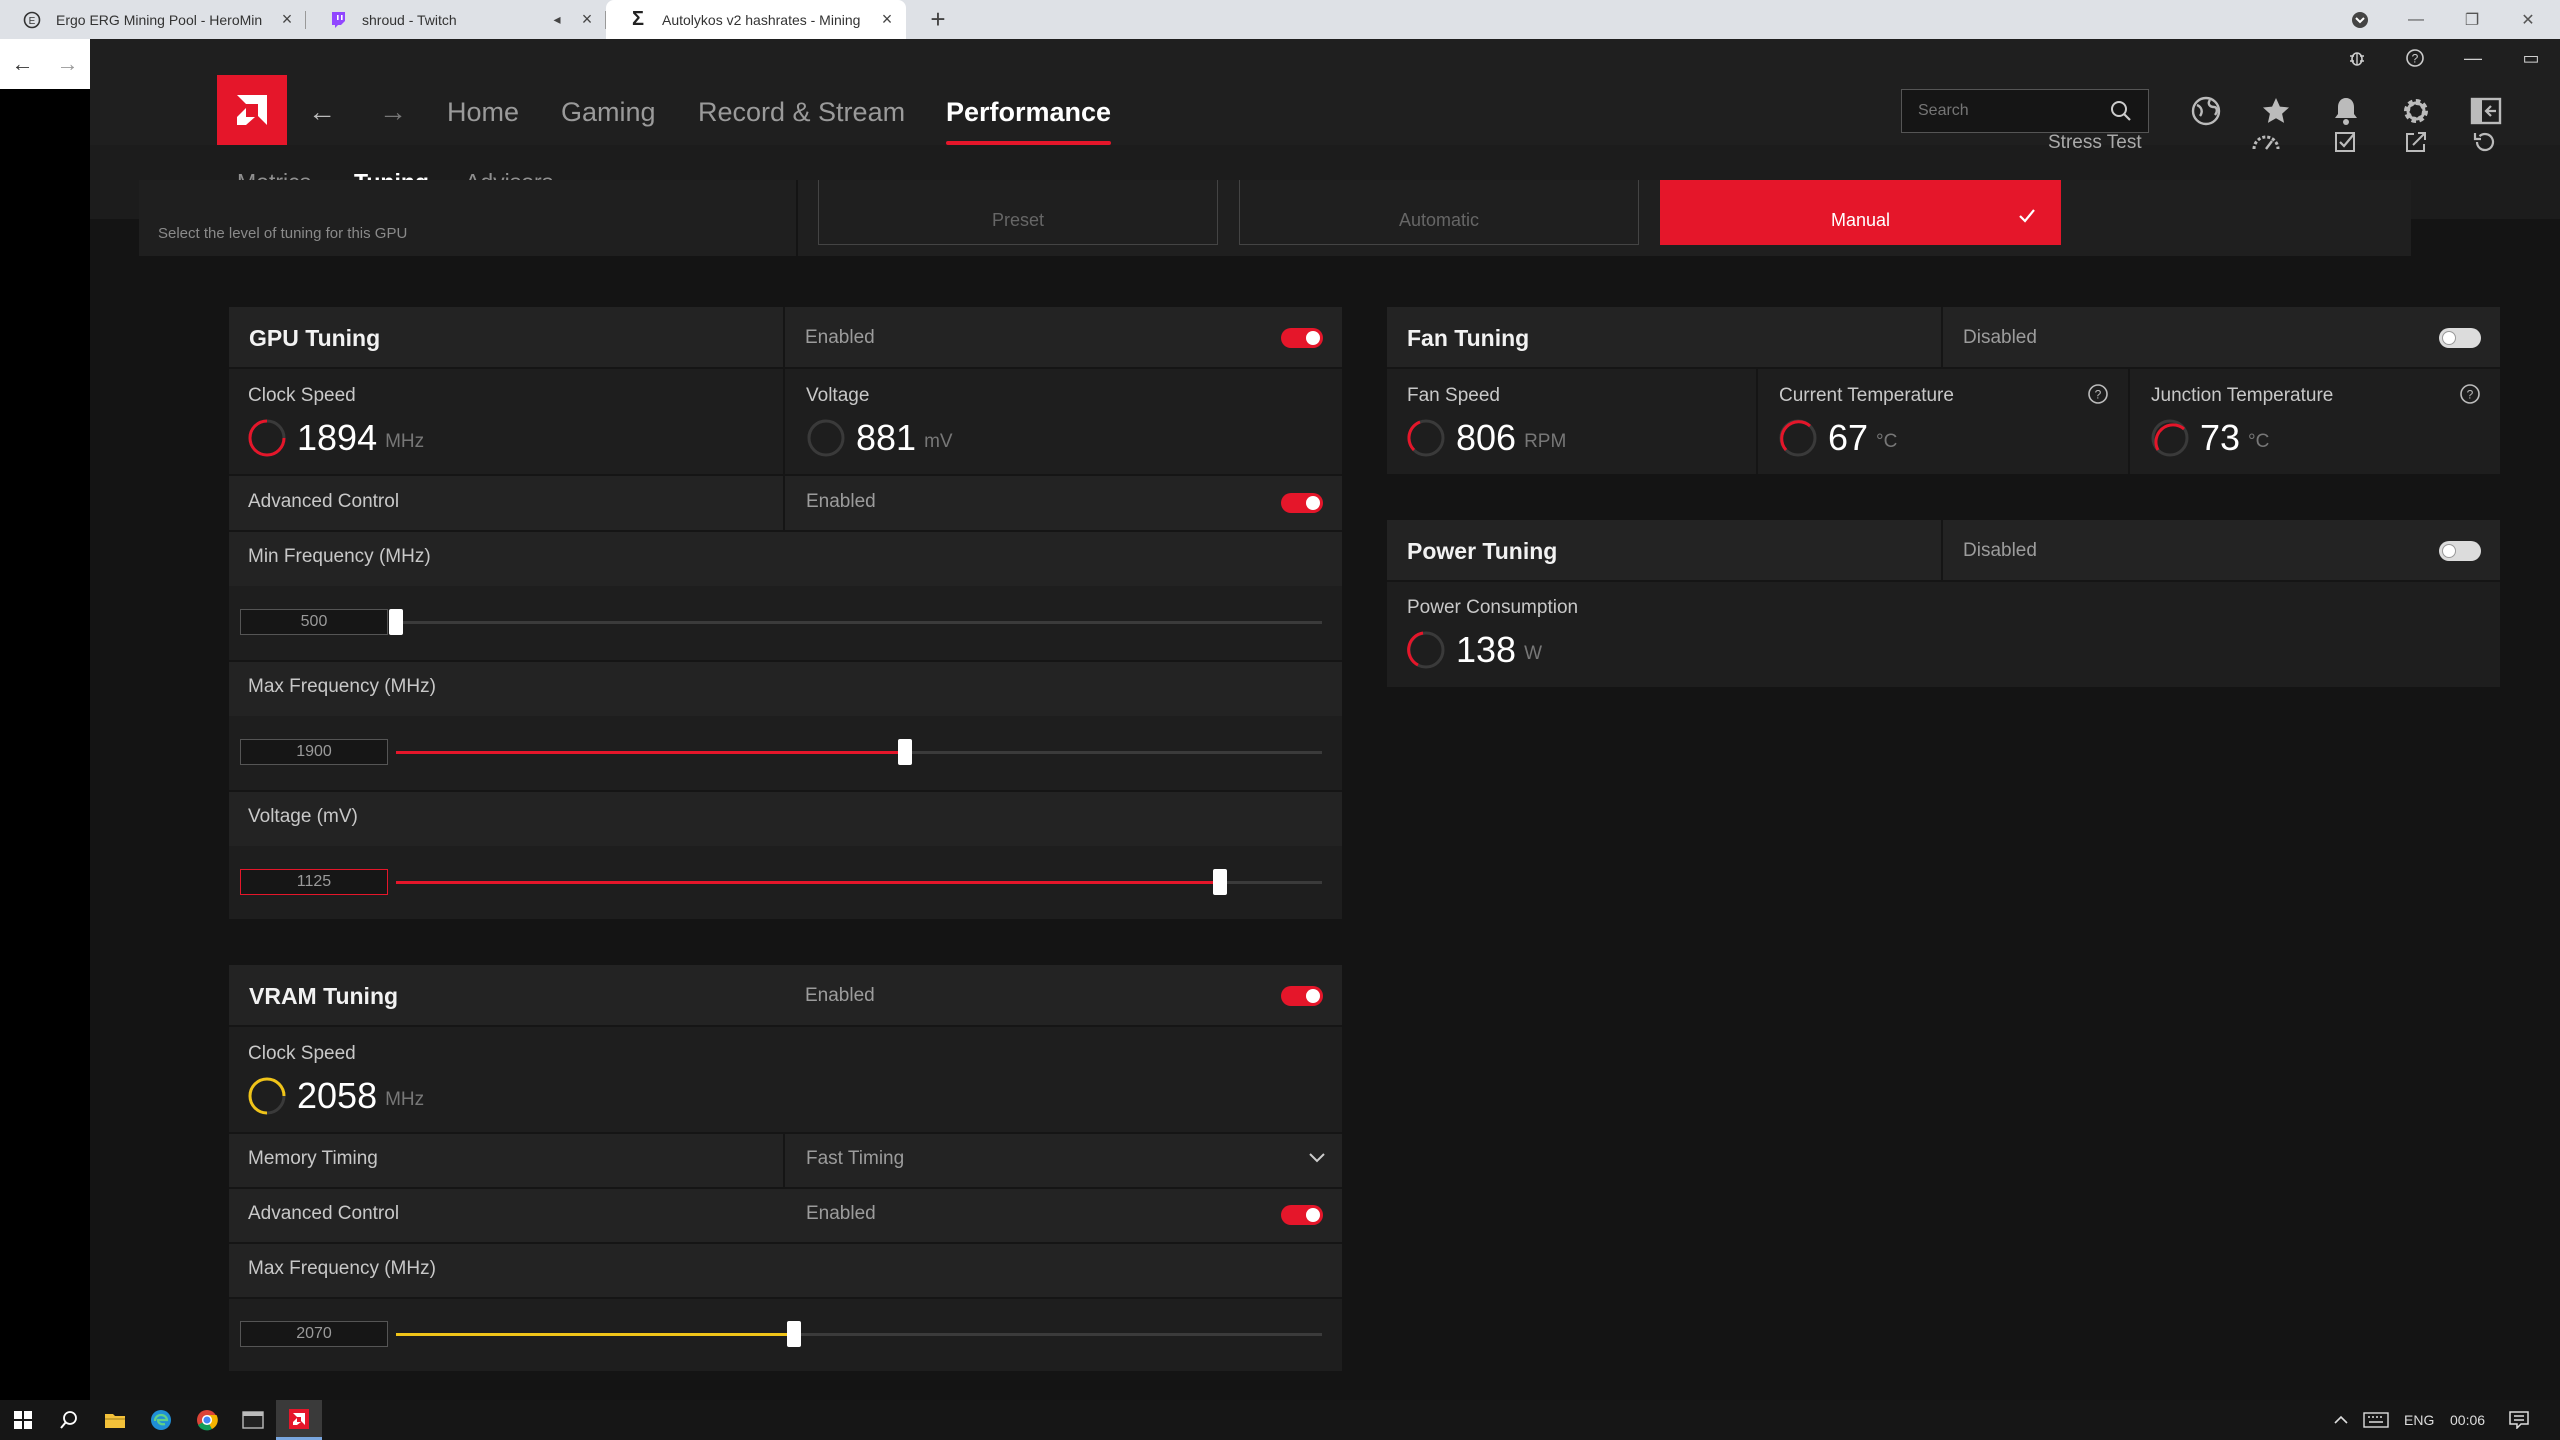 The image size is (2560, 1440). I want to click on junction-temperature-help-icon: ?, so click(2470, 394).